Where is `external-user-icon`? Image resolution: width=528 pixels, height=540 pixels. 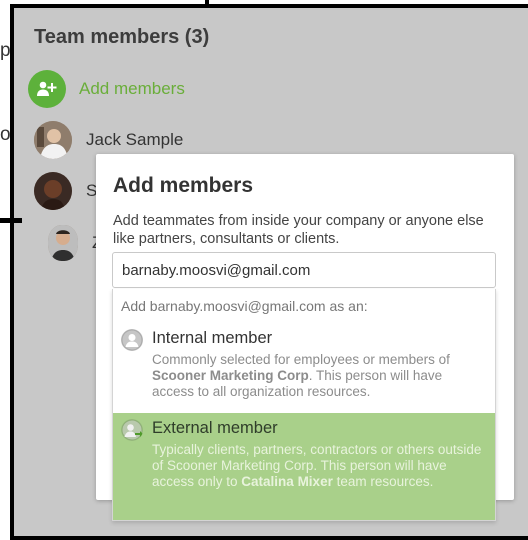
external-user-icon is located at coordinates (132, 430).